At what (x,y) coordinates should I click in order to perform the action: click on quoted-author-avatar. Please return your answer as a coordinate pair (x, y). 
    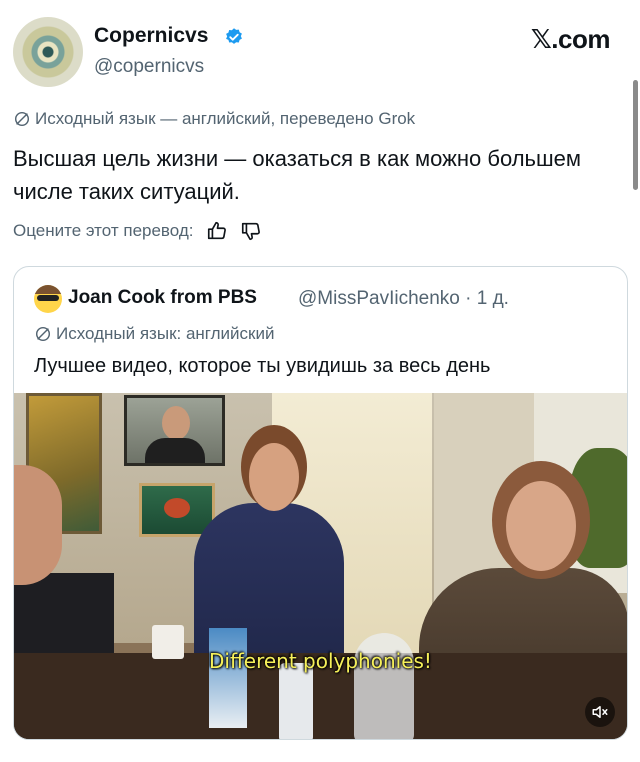
    Looking at the image, I should click on (48, 299).